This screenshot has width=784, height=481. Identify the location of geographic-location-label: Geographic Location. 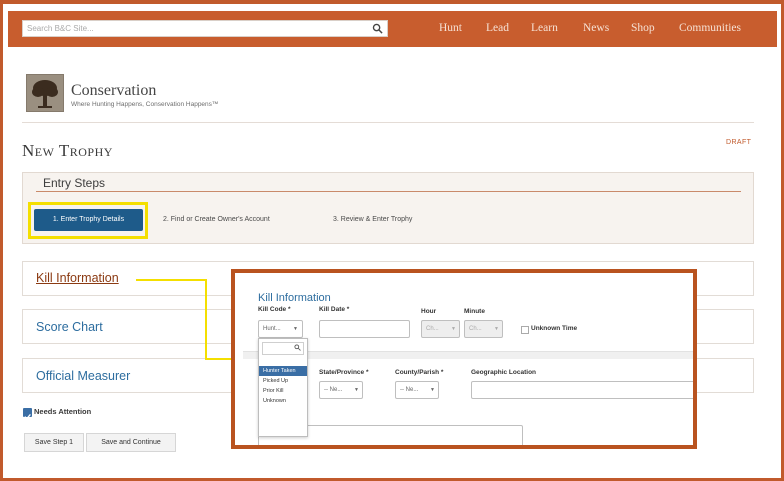
(504, 372).